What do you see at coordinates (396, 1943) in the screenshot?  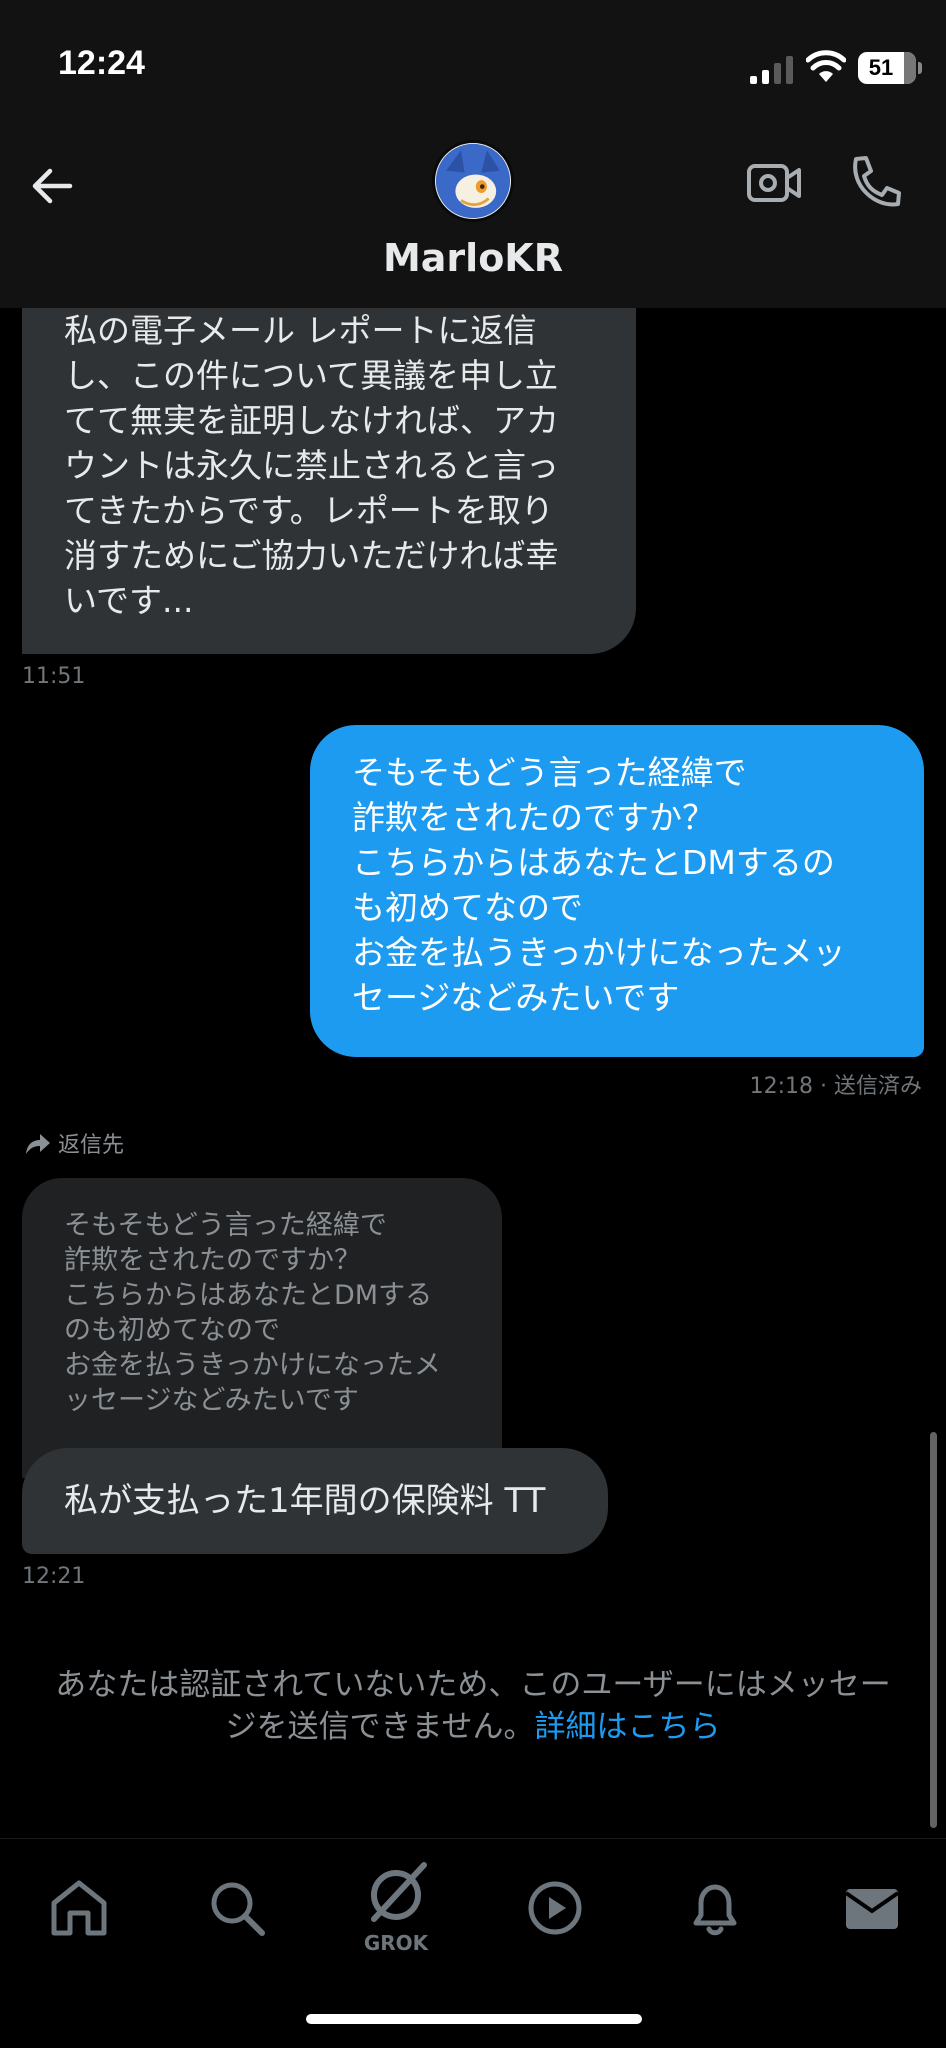 I see `grok-label: GROK` at bounding box center [396, 1943].